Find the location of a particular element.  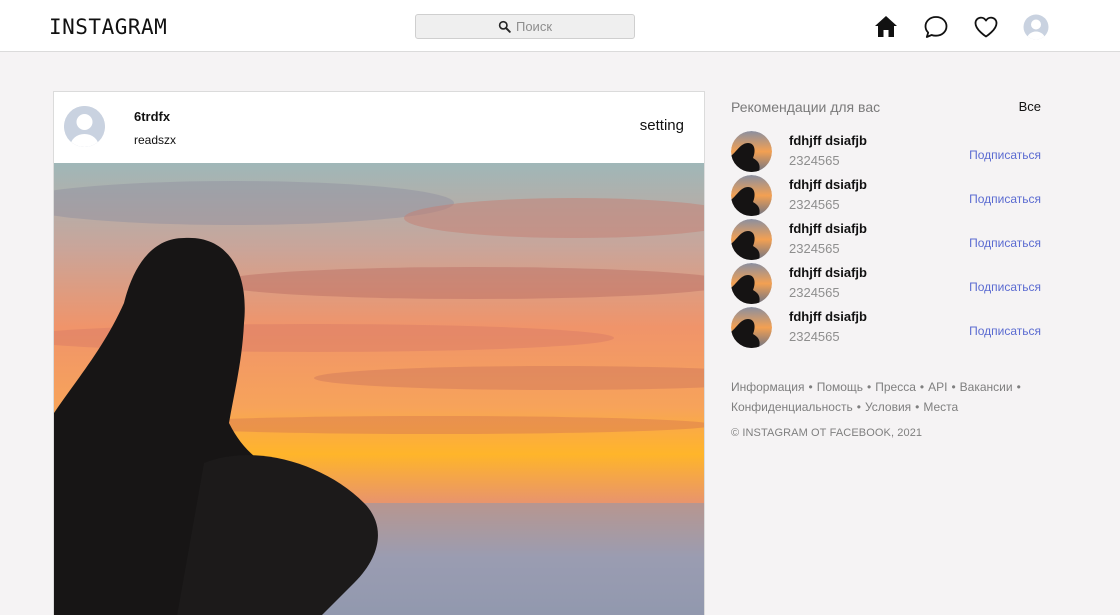

footer-link-jobs: Вакансии is located at coordinates (986, 387).